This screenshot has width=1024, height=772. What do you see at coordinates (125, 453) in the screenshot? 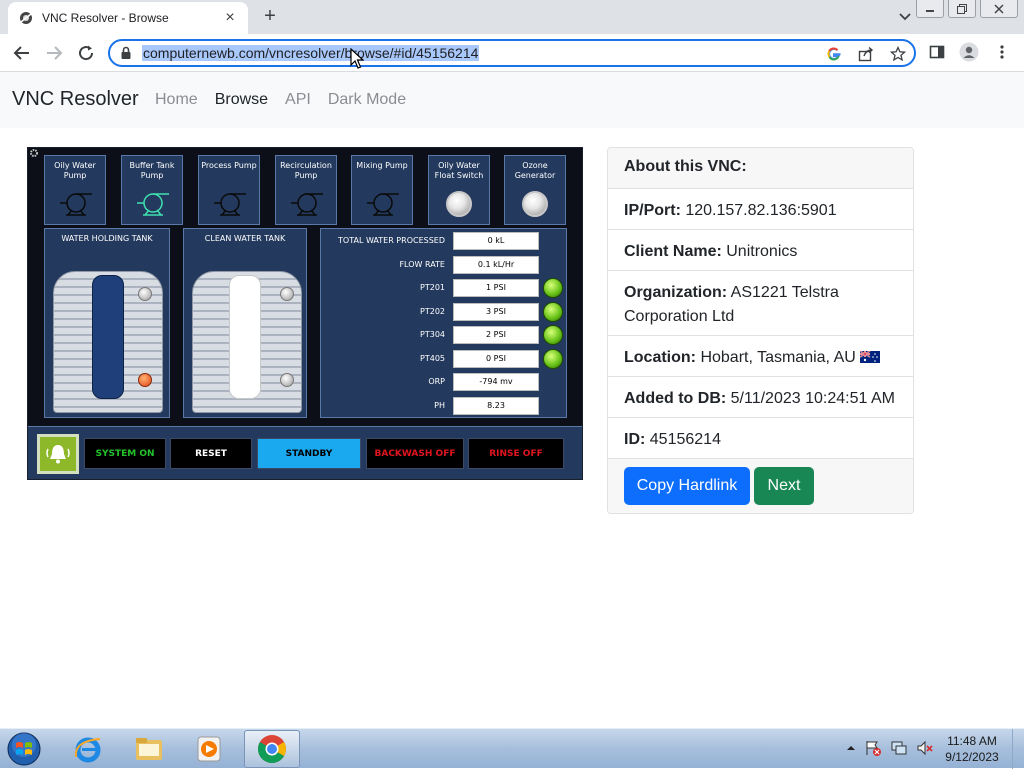
I see `system-on-button: SYSTEM ON` at bounding box center [125, 453].